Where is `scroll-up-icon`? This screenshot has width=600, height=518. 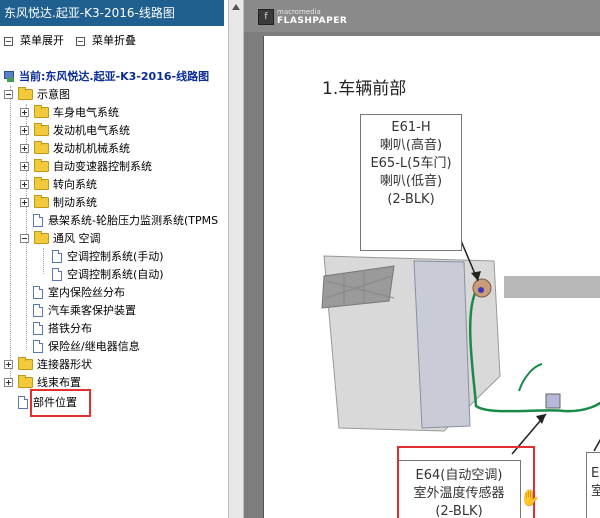
scroll-up-icon is located at coordinates (236, 7).